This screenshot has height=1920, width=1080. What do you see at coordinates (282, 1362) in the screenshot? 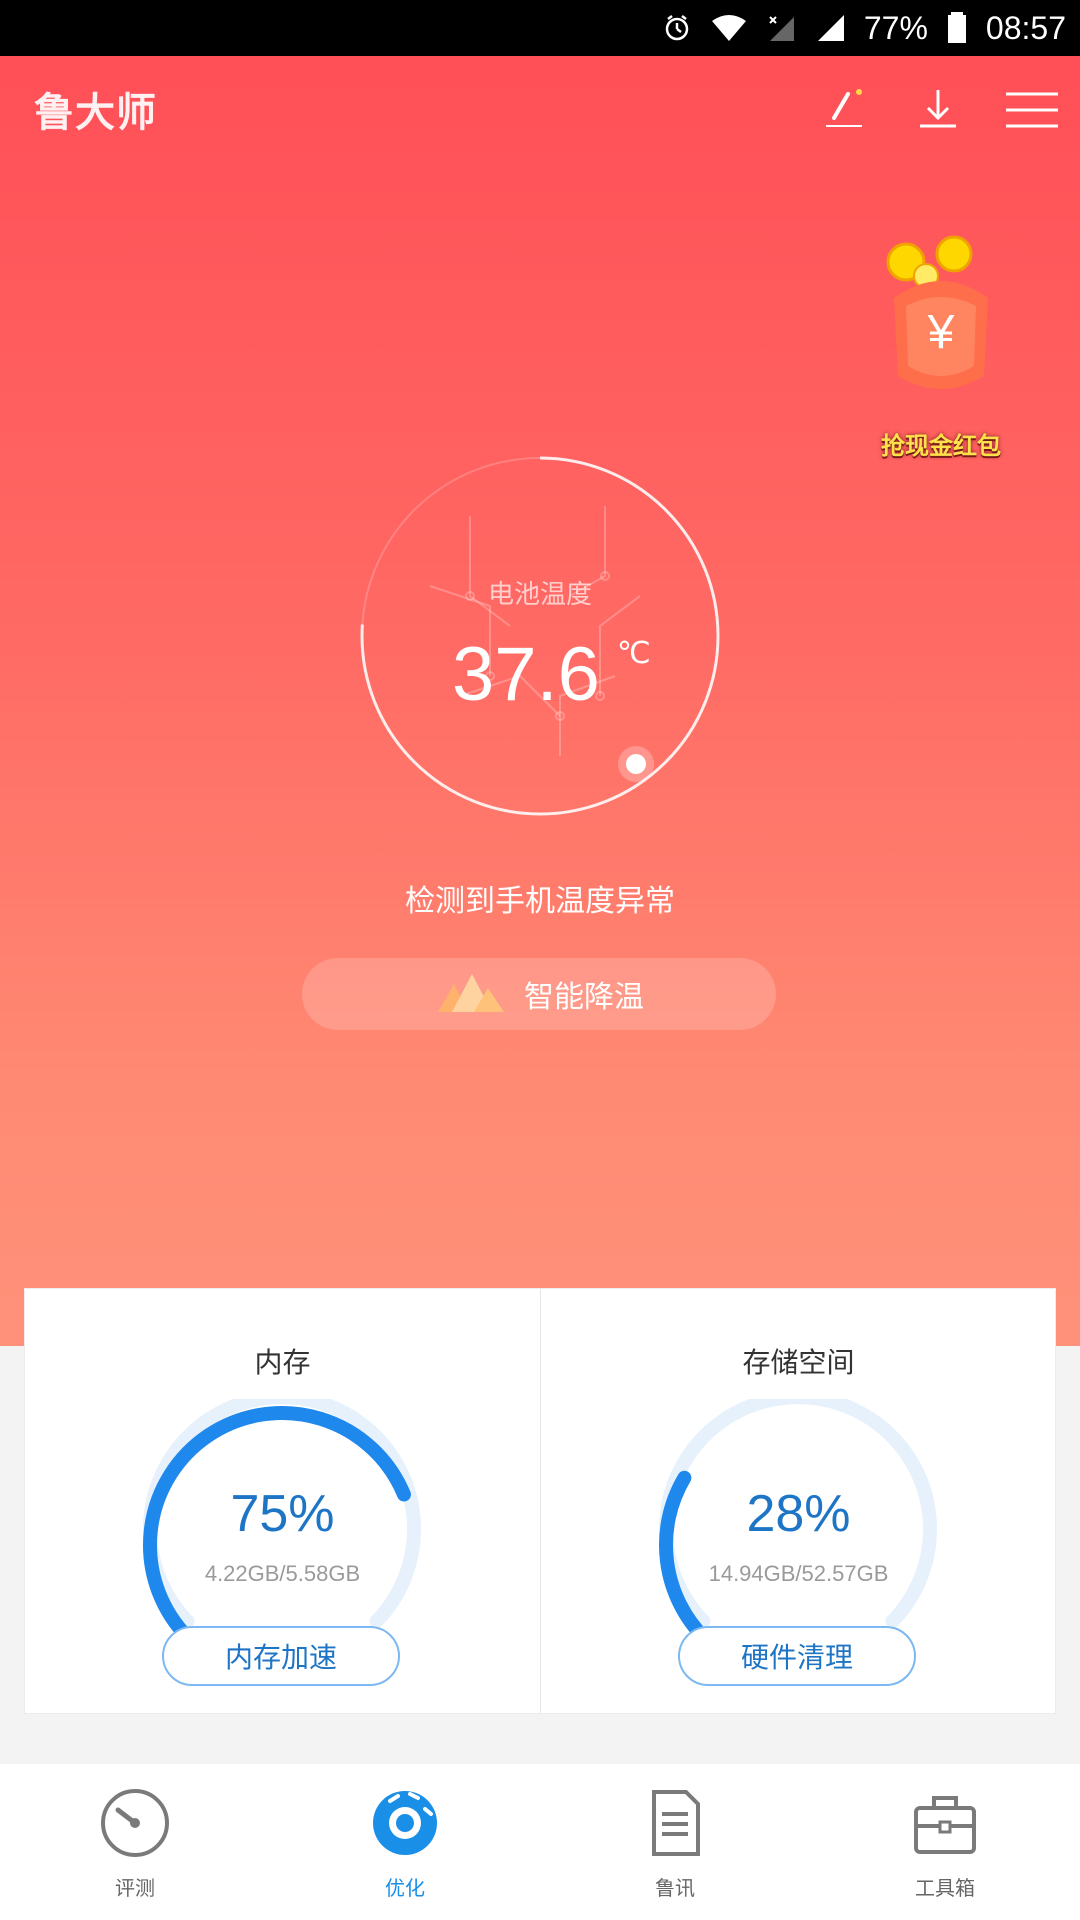
I see `memory-title: 内存` at bounding box center [282, 1362].